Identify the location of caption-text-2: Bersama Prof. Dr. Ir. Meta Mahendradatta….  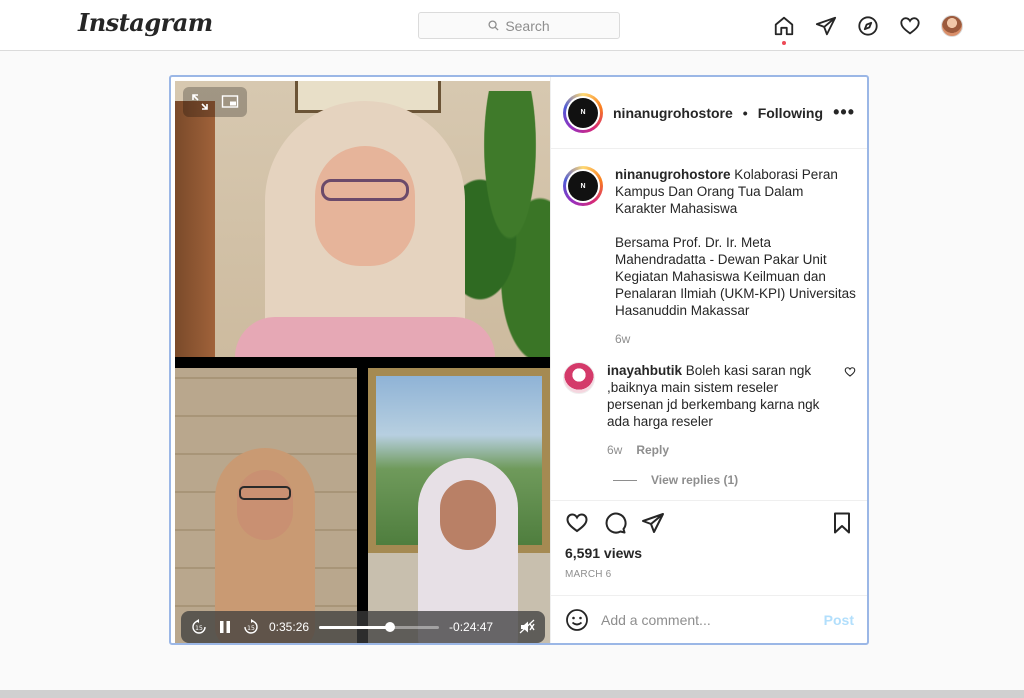
(735, 276).